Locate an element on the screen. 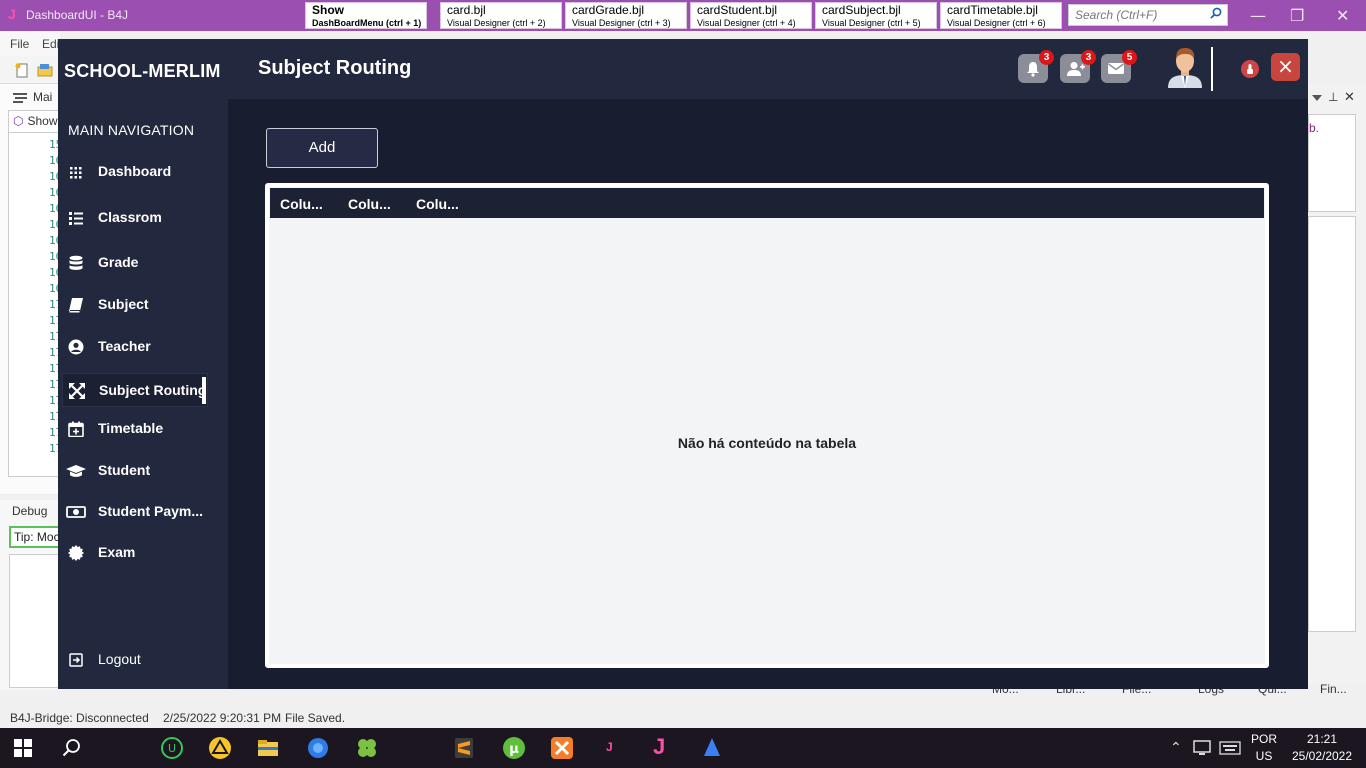 Image resolution: width=1366 pixels, height=768 pixels. sidebar-item-label: Exam is located at coordinates (117, 552).